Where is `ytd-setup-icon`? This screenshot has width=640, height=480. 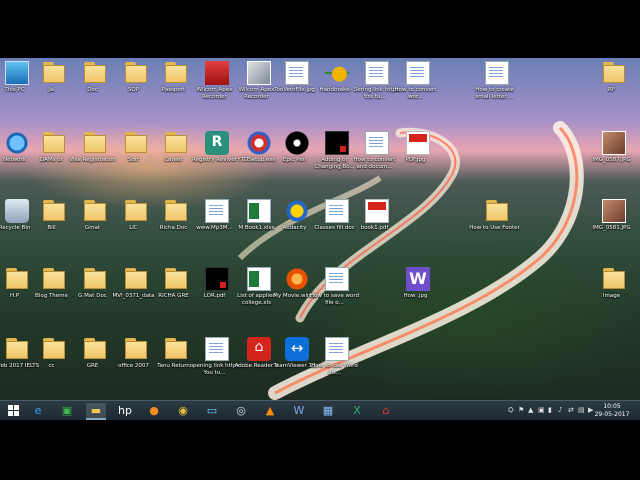
ytd-setup-icon is located at coordinates (259, 143).